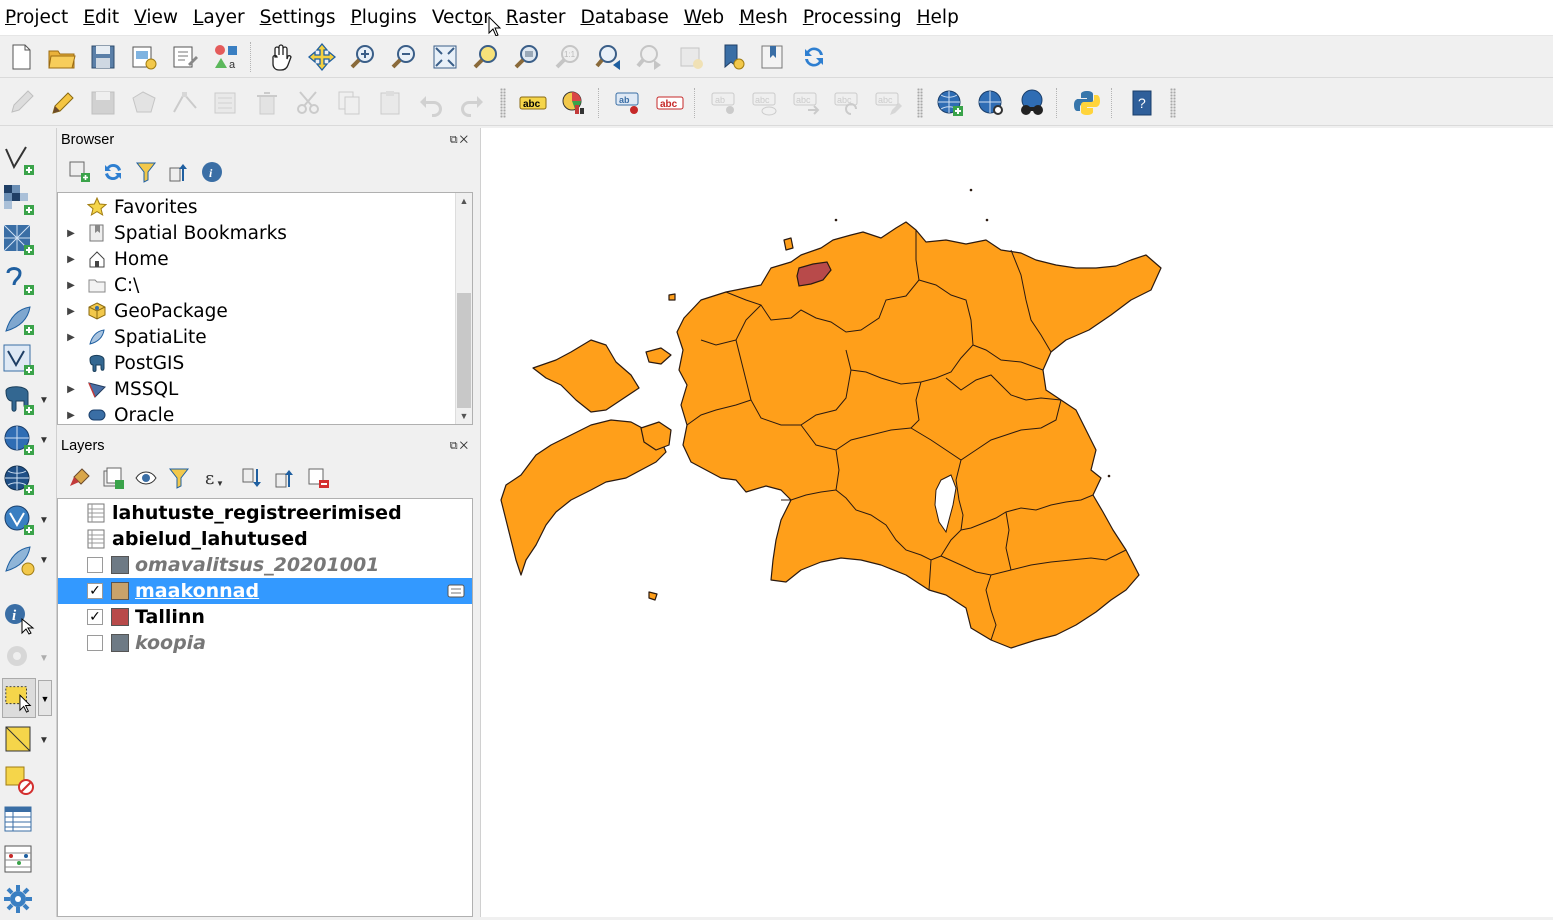 The height and width of the screenshot is (920, 1553). What do you see at coordinates (128, 207) in the screenshot?
I see `browser-item: Favorites` at bounding box center [128, 207].